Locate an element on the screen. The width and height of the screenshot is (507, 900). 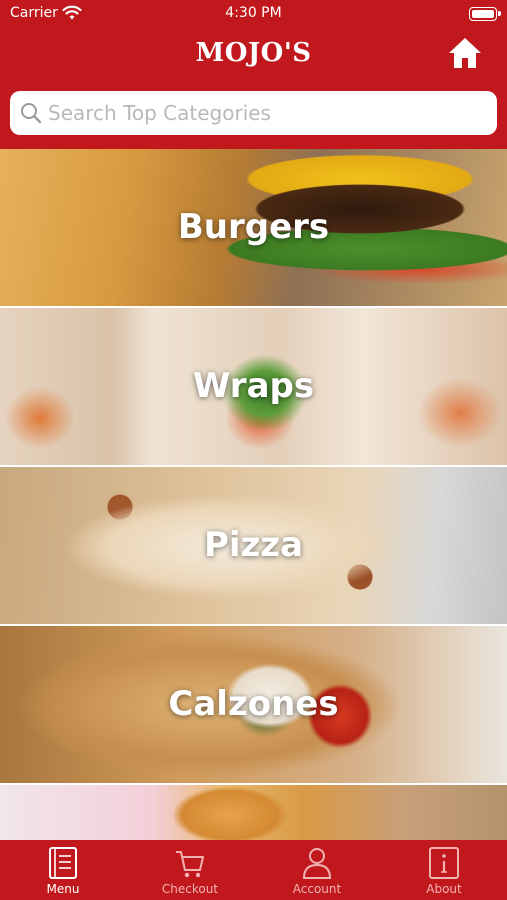
cart-icon is located at coordinates (190, 864).